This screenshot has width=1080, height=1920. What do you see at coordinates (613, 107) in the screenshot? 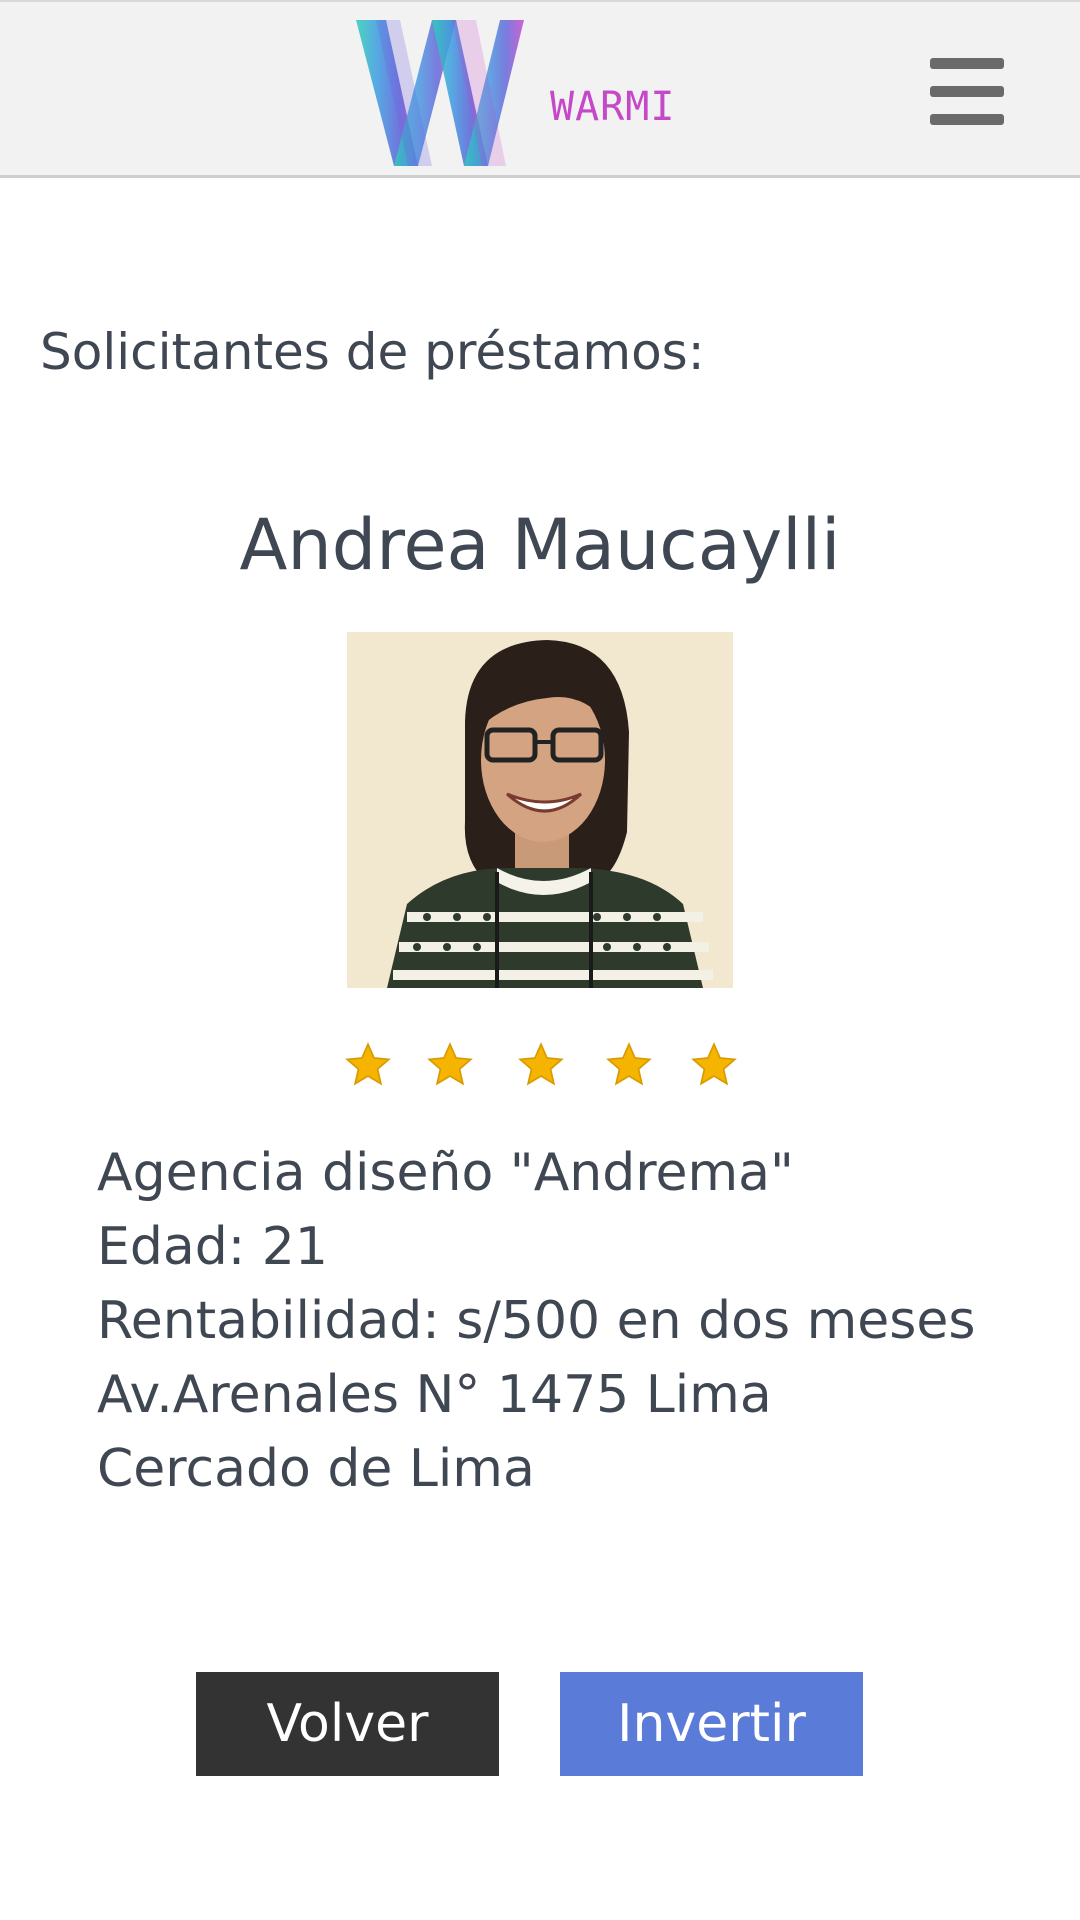
I see `logo-text: WARMI` at bounding box center [613, 107].